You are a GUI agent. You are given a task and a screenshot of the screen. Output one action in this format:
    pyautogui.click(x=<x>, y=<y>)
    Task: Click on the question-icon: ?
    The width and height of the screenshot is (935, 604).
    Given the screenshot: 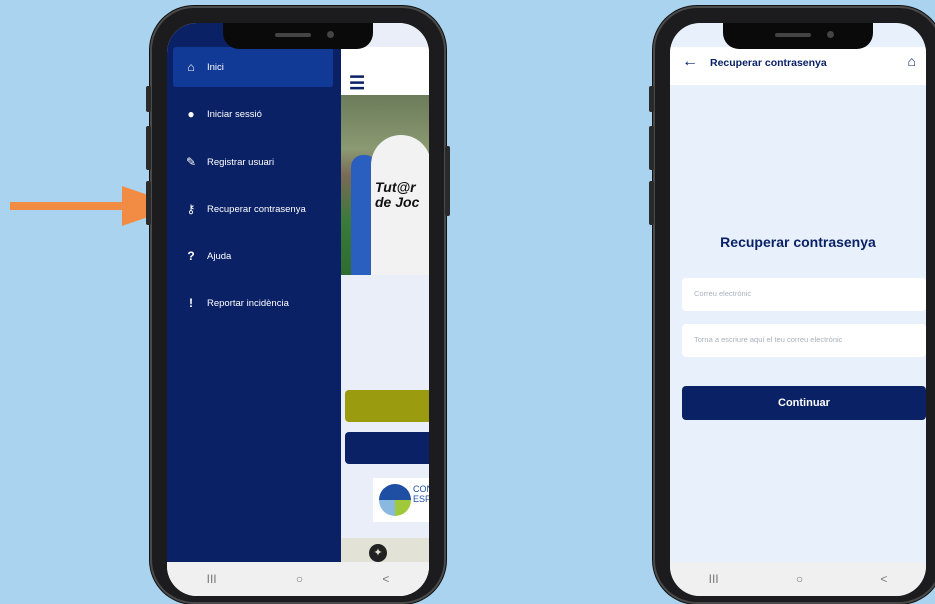 What is the action you would take?
    pyautogui.click(x=191, y=256)
    